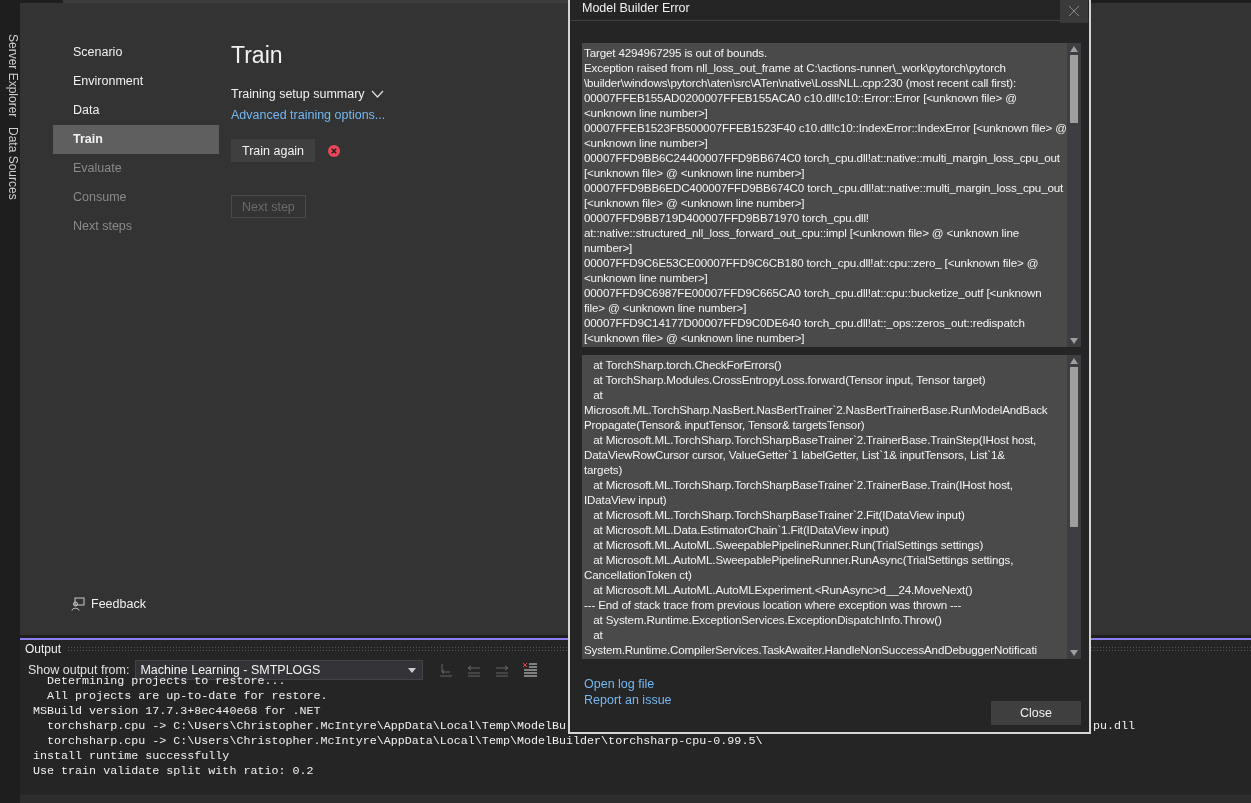 This screenshot has height=803, width=1251. What do you see at coordinates (794, 454) in the screenshot?
I see `stack-line: DataViewRowCursor cursor, ValueGetter`1 labelGetter, List`1& inputTensors, List`1&` at bounding box center [794, 454].